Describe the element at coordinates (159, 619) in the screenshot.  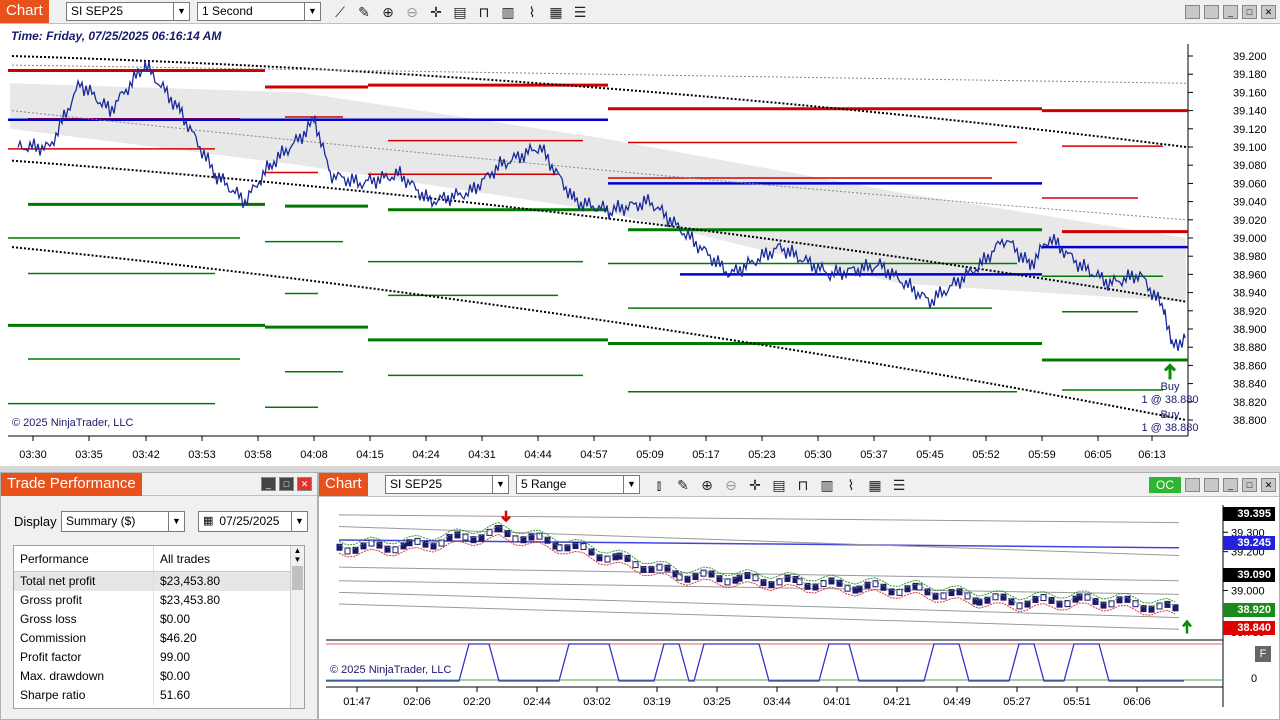
I see `performance-row: Gross loss $0.00` at that location.